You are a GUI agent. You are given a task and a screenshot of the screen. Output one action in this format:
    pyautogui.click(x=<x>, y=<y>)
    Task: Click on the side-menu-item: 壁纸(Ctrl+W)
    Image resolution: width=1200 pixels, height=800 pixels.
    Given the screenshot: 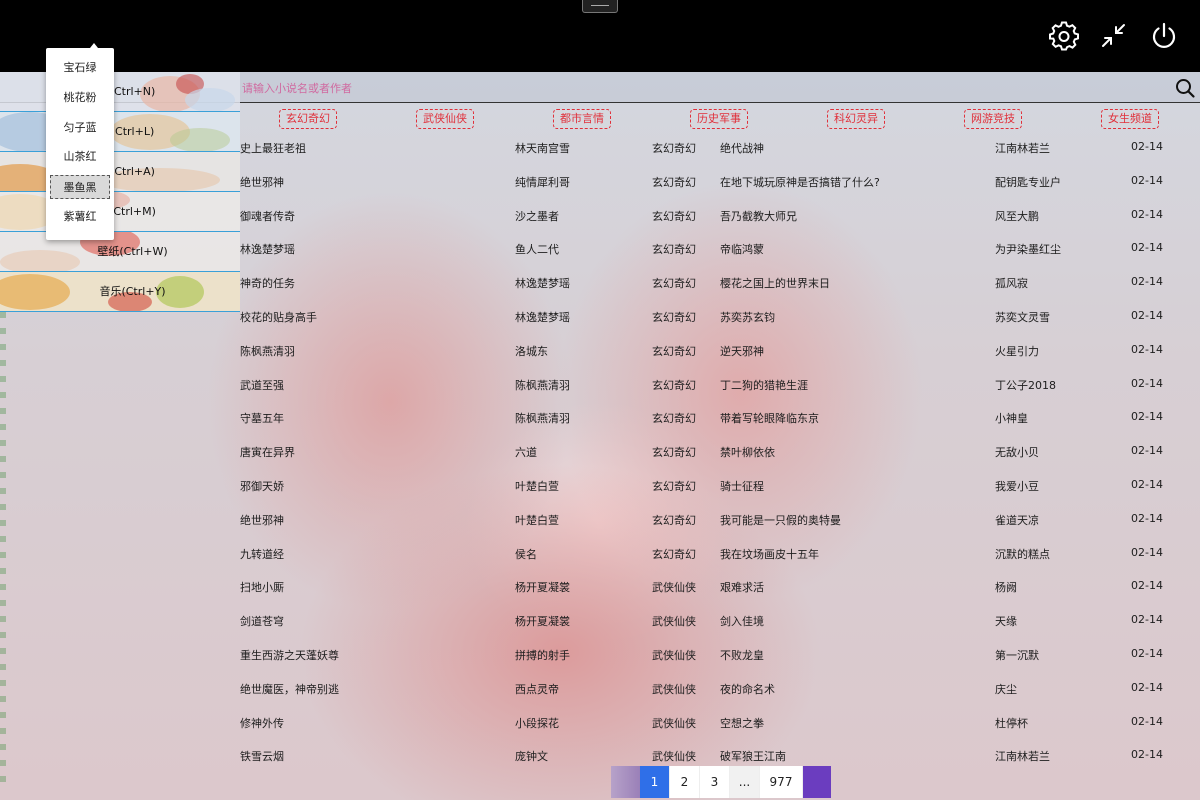 What is the action you would take?
    pyautogui.click(x=120, y=252)
    